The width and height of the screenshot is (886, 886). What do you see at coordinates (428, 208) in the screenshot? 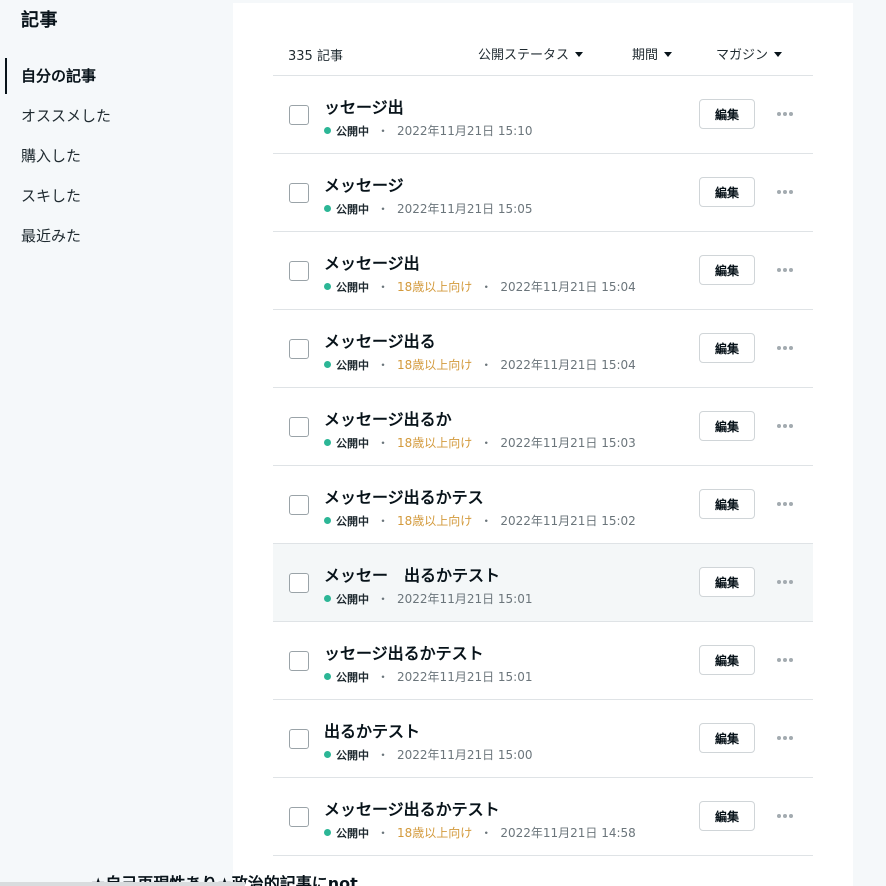
I see `article-meta: 公開中・ 2022年11月21日 15:05` at bounding box center [428, 208].